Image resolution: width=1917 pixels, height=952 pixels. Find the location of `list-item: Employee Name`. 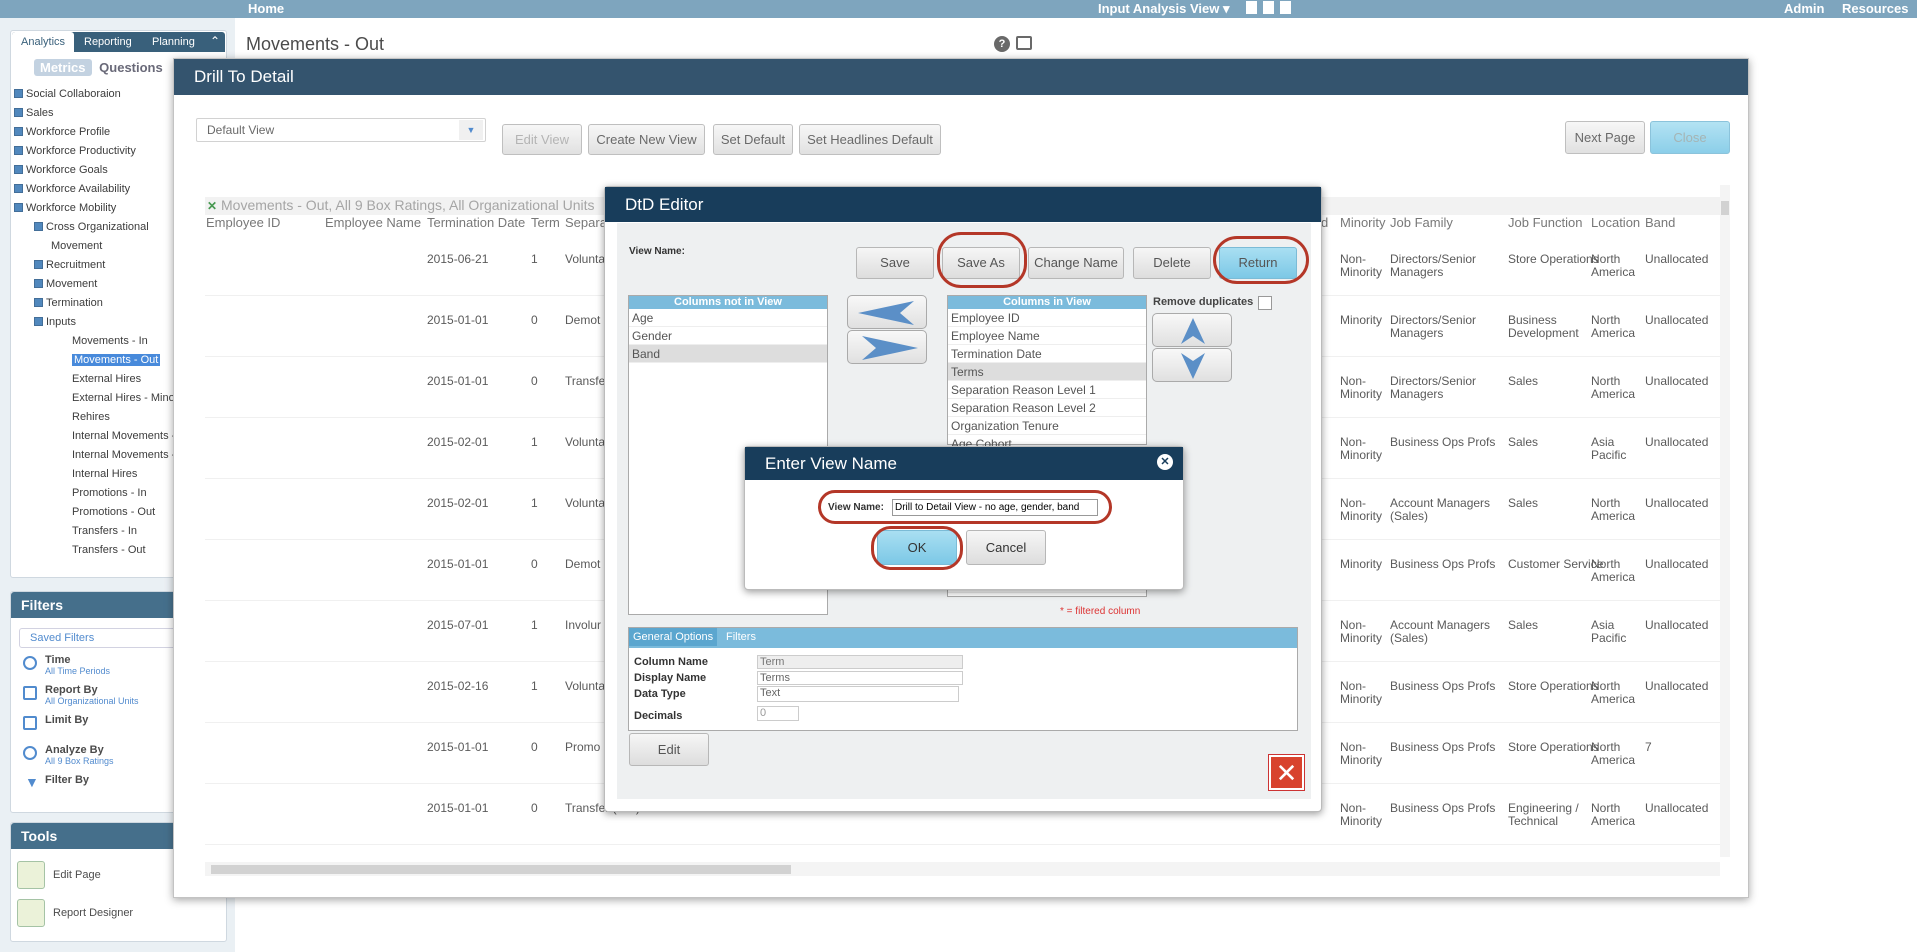

list-item: Employee Name is located at coordinates (1047, 336).